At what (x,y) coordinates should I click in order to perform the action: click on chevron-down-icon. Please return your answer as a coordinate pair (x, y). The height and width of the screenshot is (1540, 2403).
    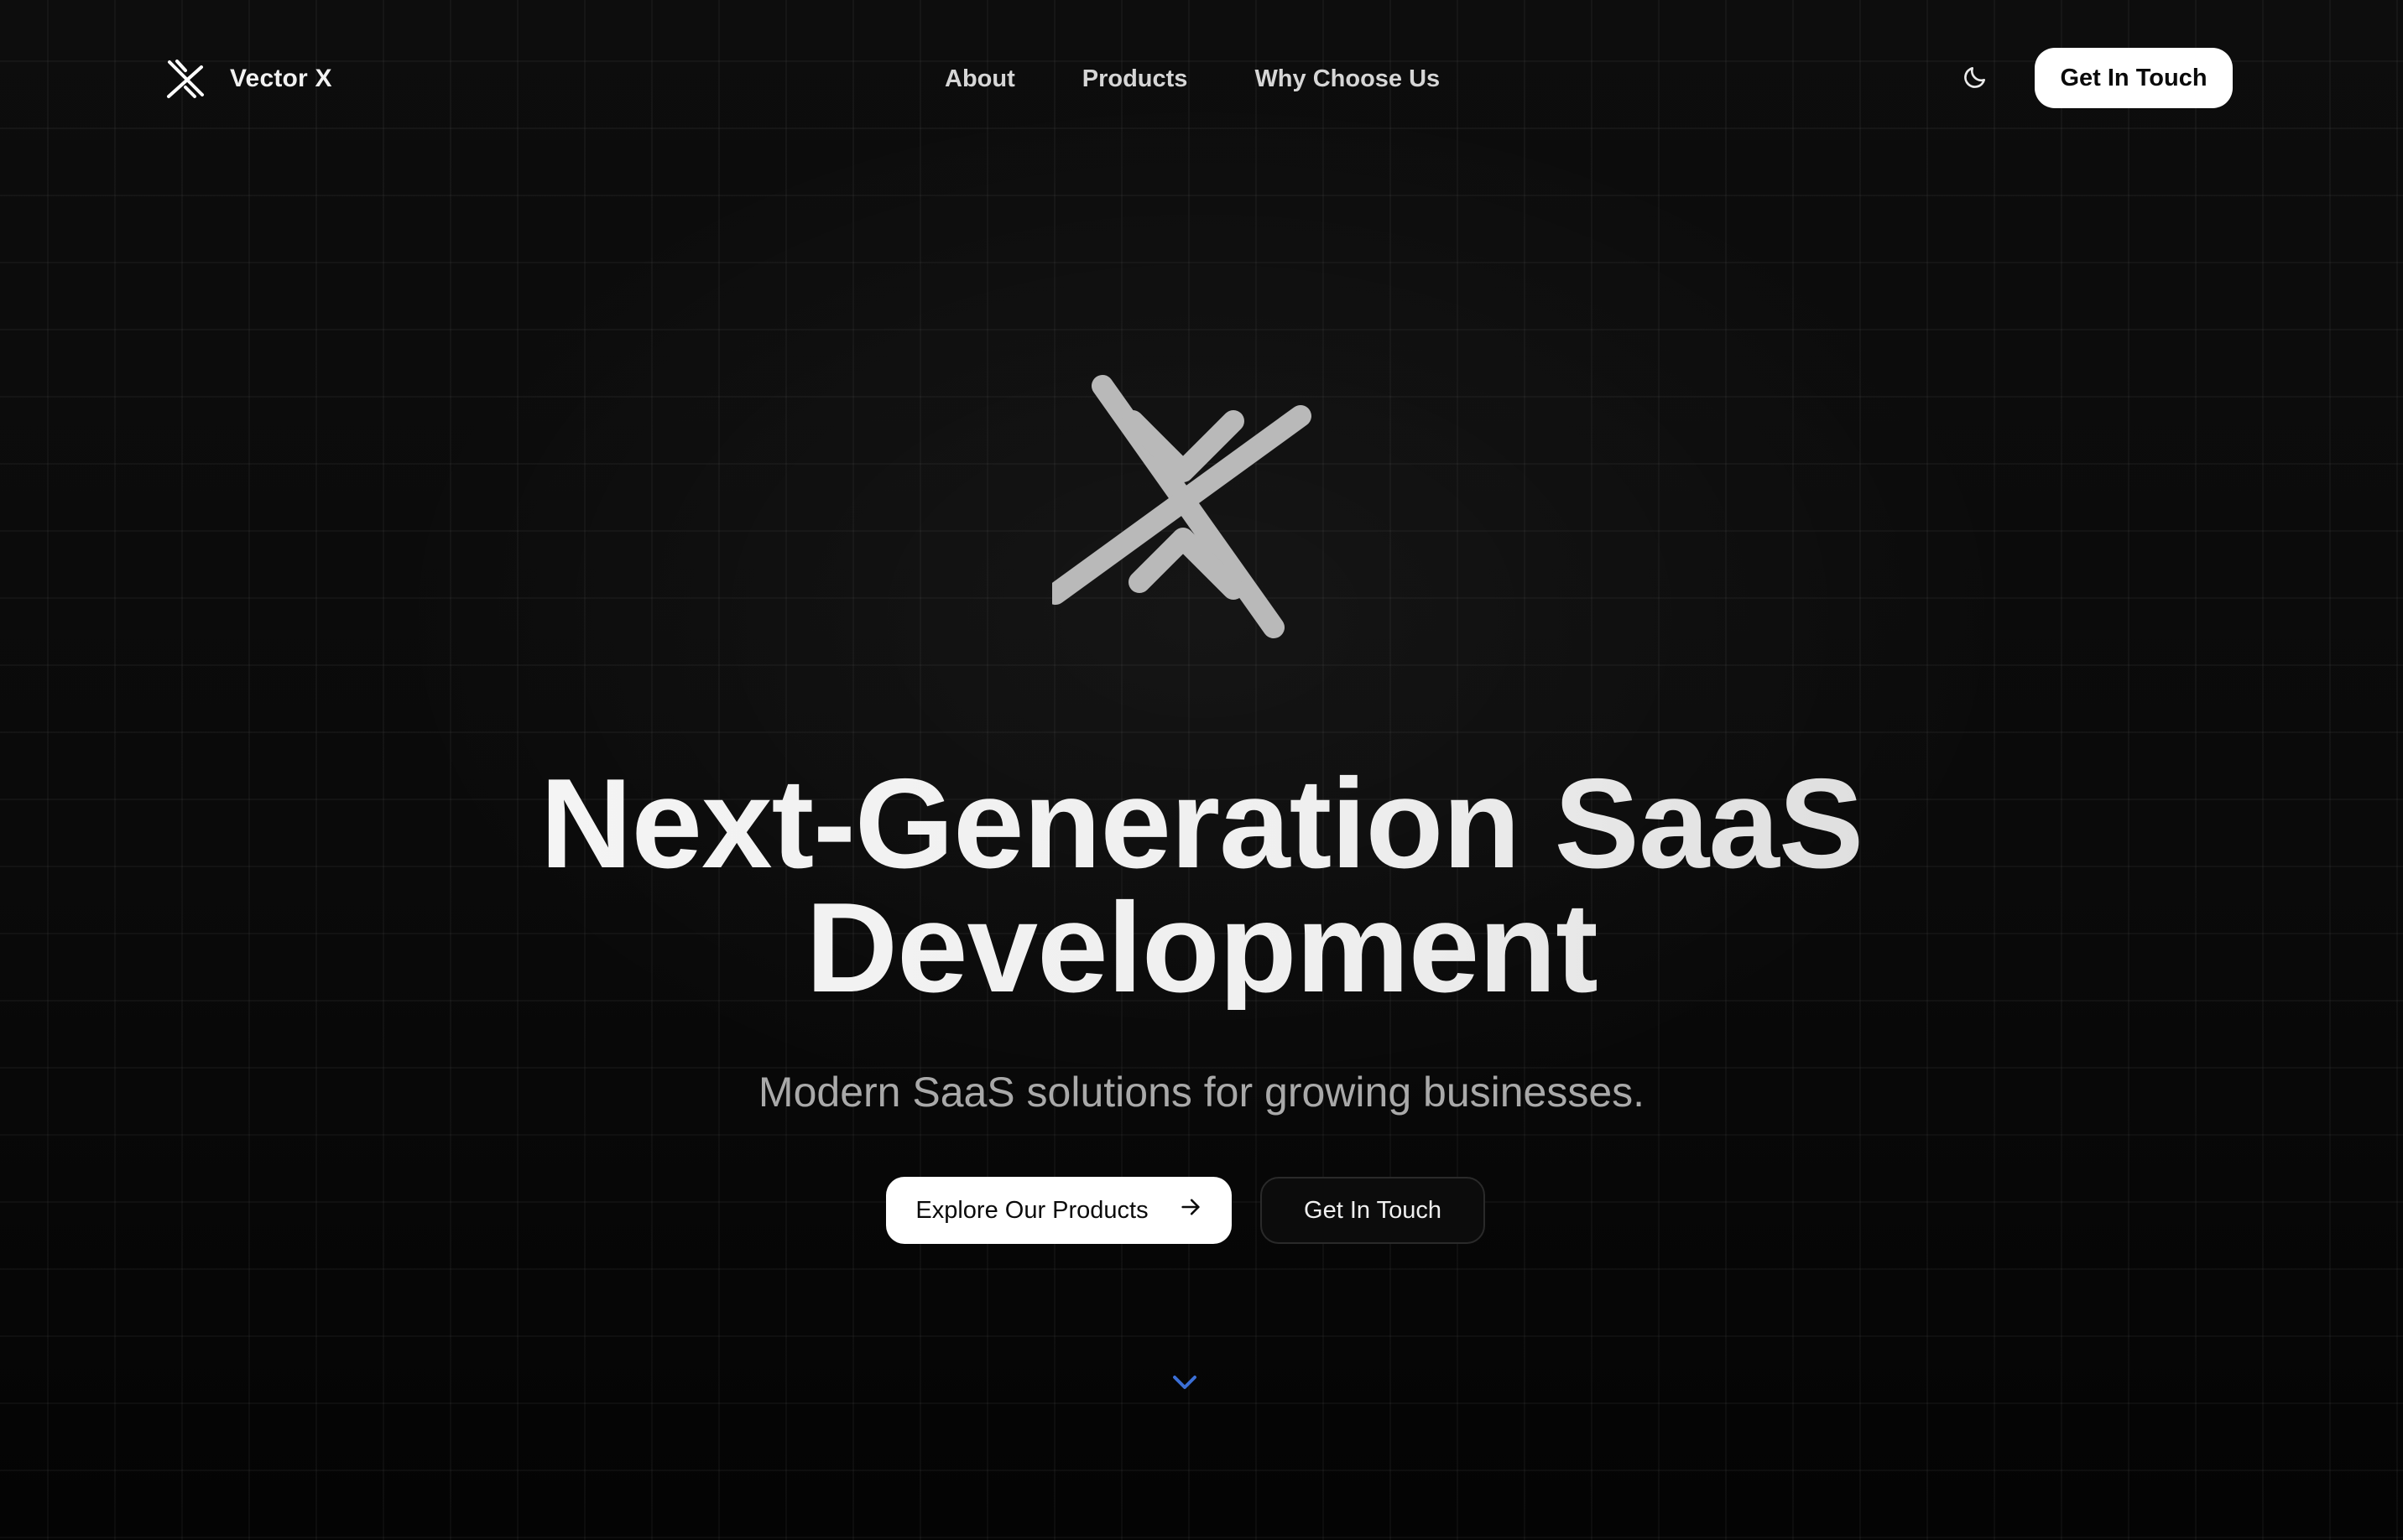
    Looking at the image, I should click on (1185, 1382).